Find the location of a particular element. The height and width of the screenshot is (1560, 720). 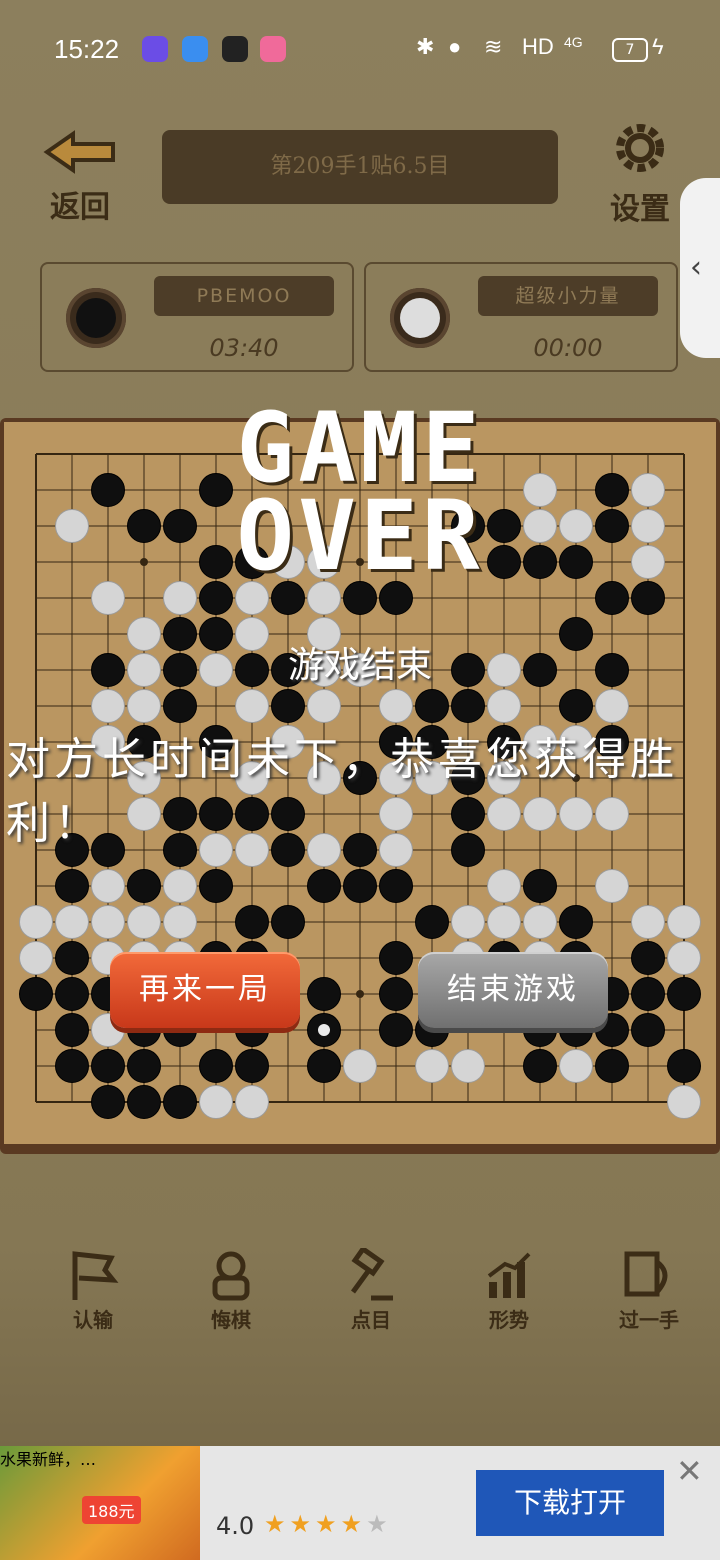

toolbar-label: 点目 is located at coordinates (371, 1320).